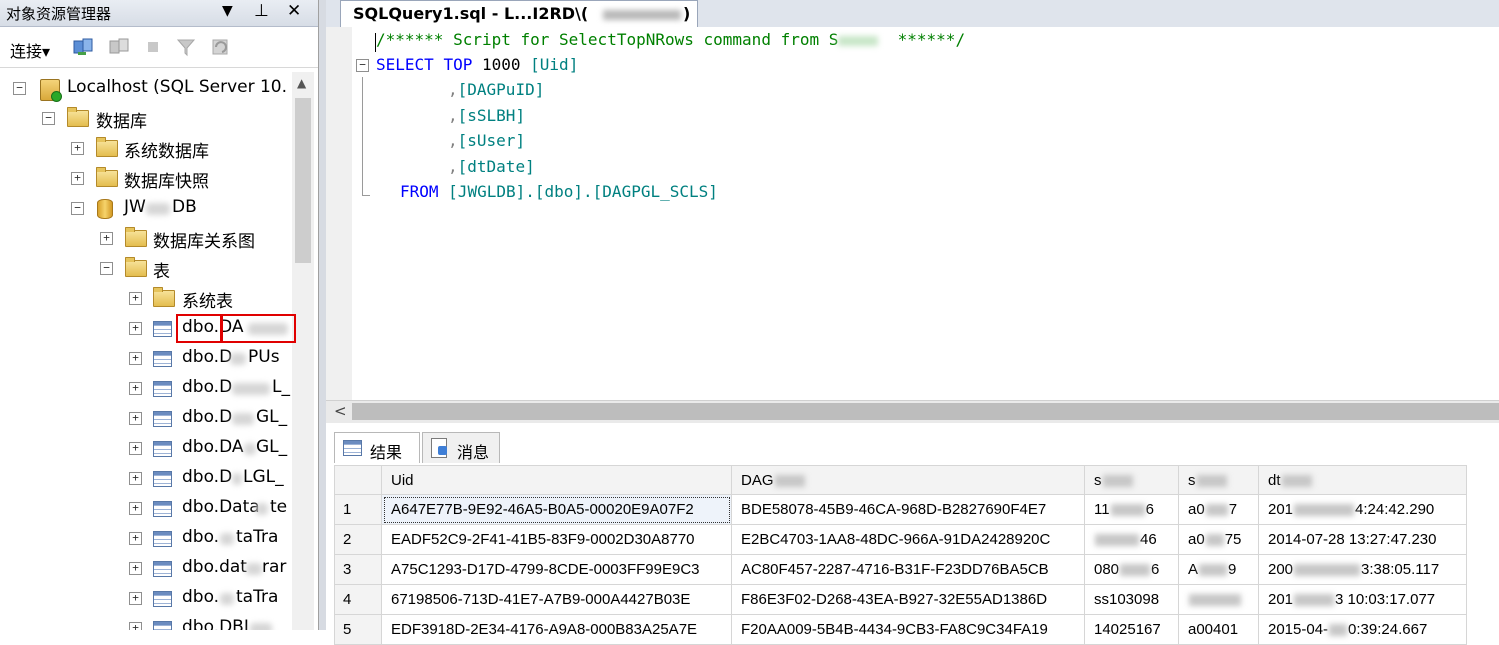 This screenshot has width=1499, height=645. What do you see at coordinates (186, 47) in the screenshot?
I see `filter-icon` at bounding box center [186, 47].